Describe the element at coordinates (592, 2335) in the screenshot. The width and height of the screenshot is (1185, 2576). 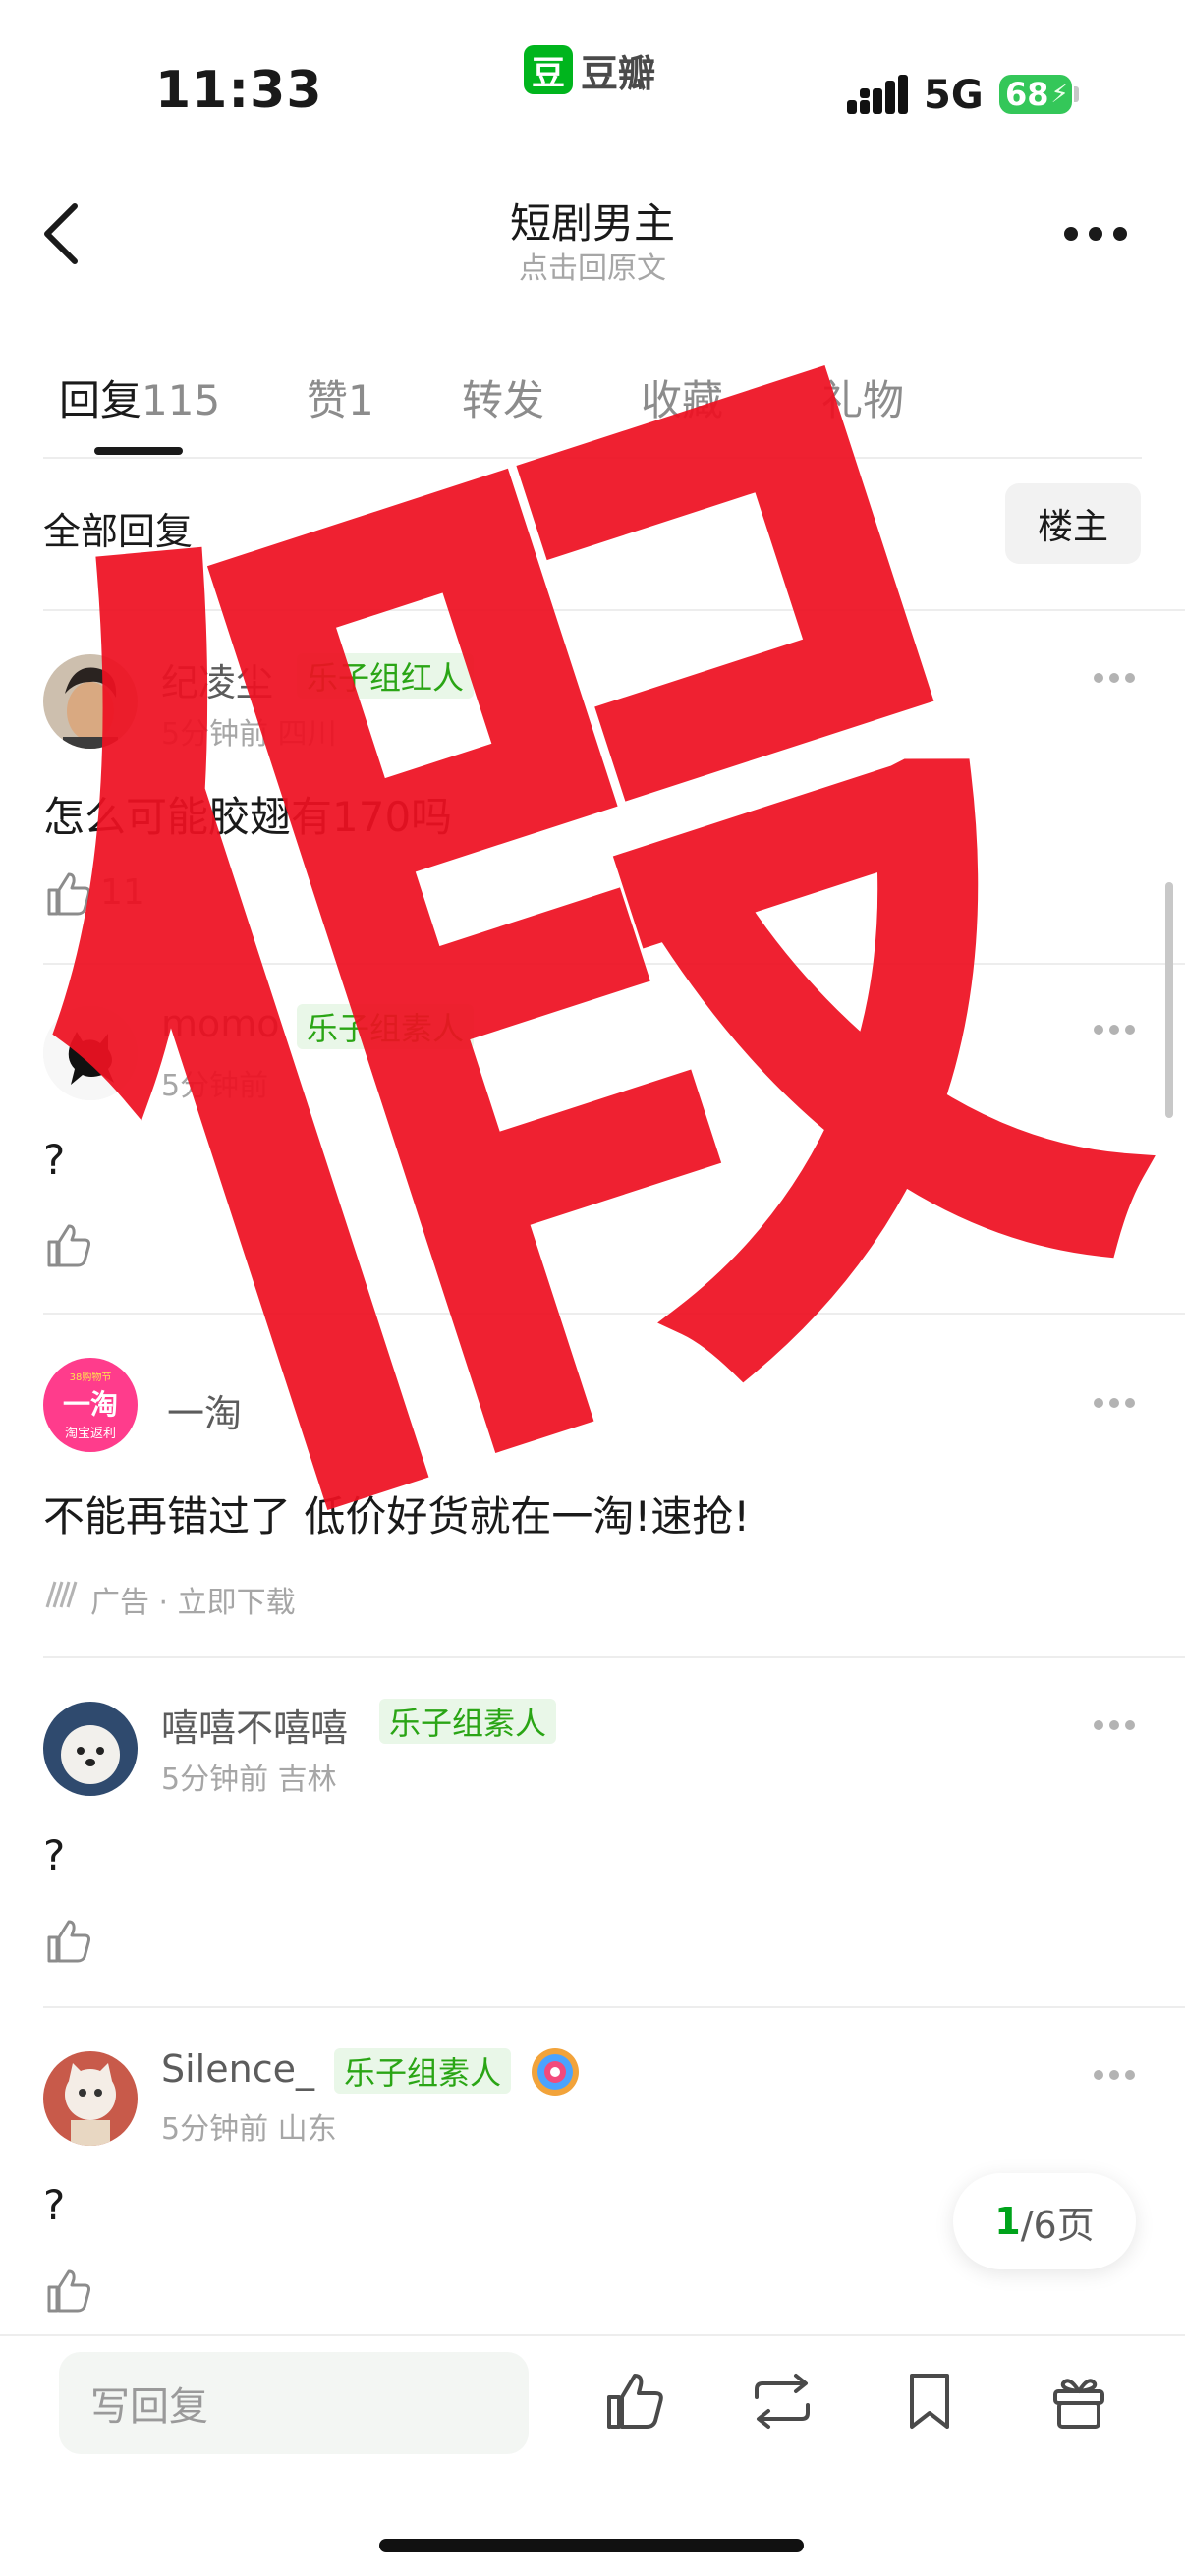
I see `bottom-bar-divider` at that location.